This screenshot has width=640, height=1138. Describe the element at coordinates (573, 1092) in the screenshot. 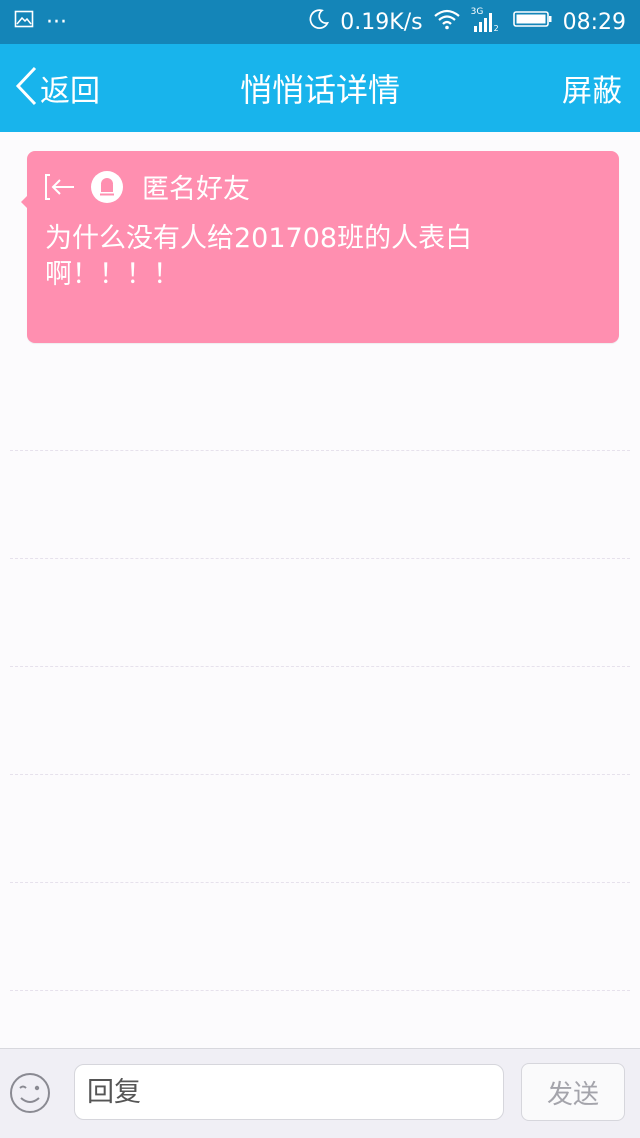

I see `send-button: 发送` at that location.